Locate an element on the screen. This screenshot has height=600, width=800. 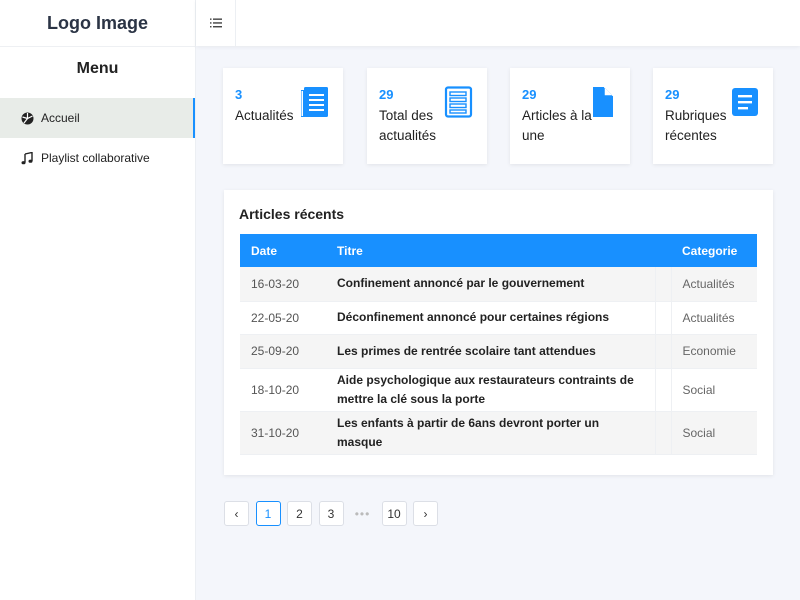
column-header-categorie: Categorie is located at coordinates (714, 250).